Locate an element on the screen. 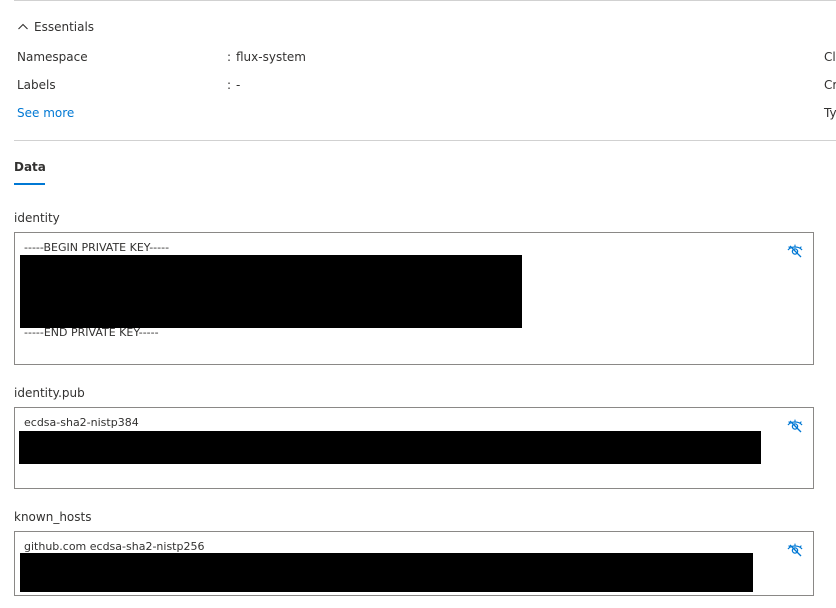  identity-label: identity is located at coordinates (37, 218).